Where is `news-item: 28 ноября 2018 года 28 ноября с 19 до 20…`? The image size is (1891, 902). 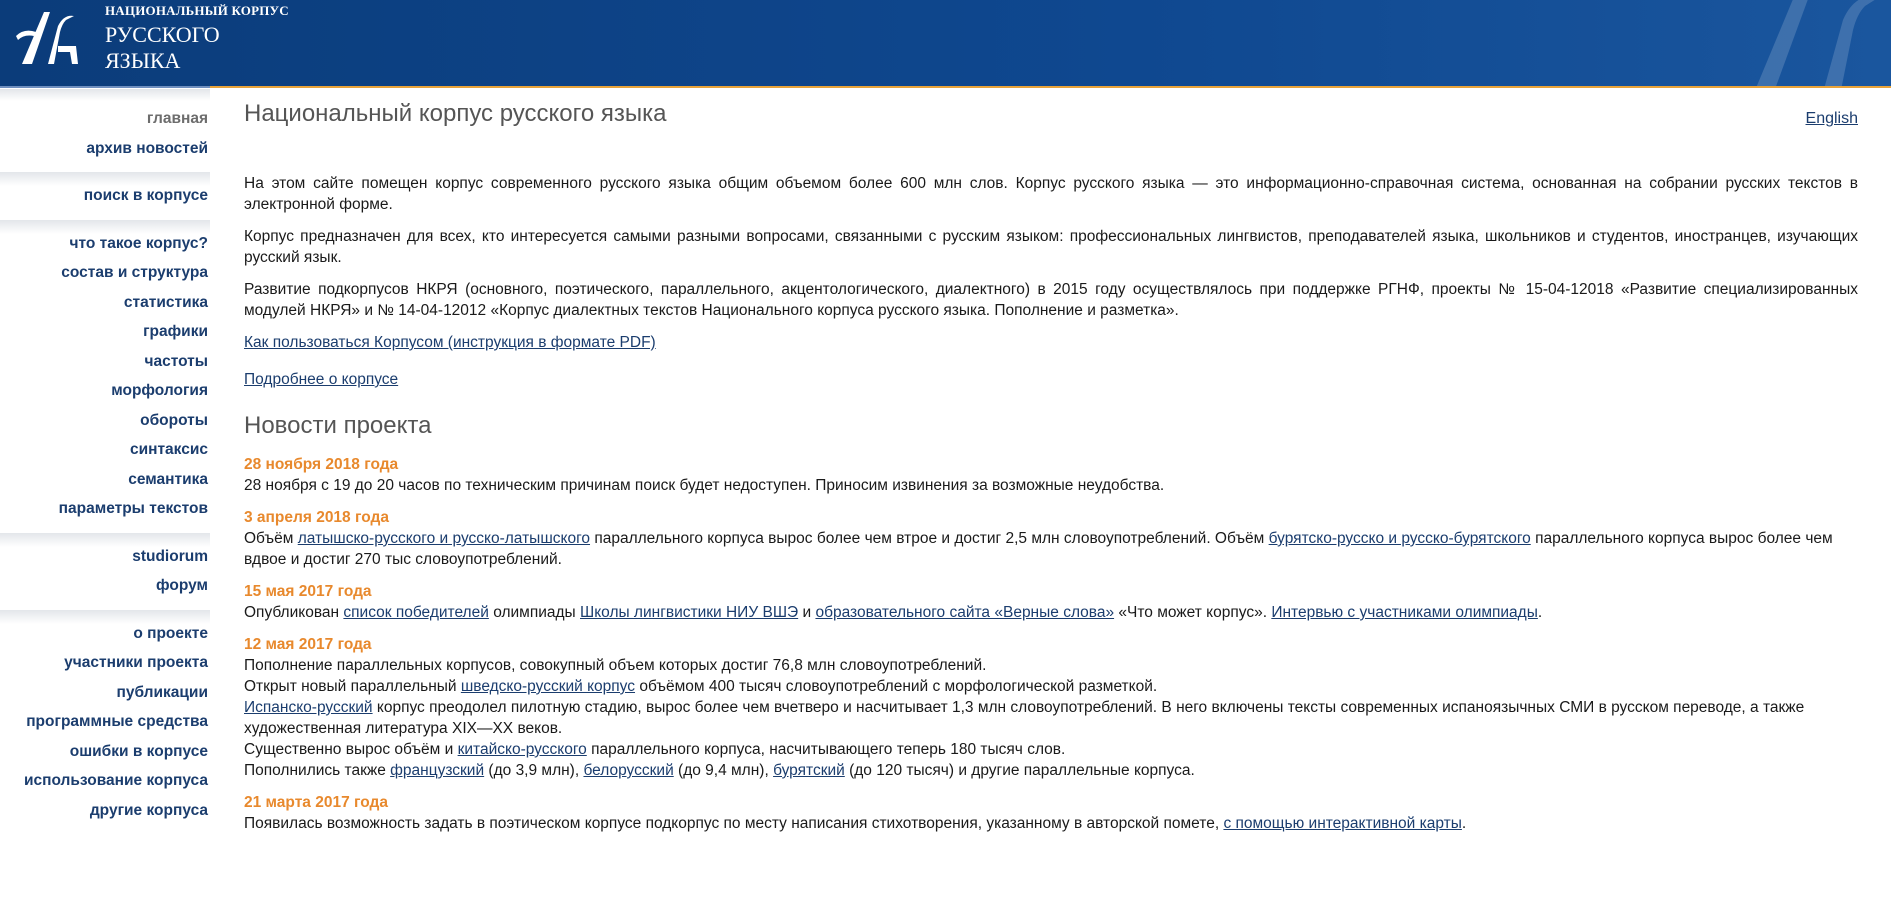
news-item: 28 ноября 2018 года 28 ноября с 19 до 20… is located at coordinates (1051, 475).